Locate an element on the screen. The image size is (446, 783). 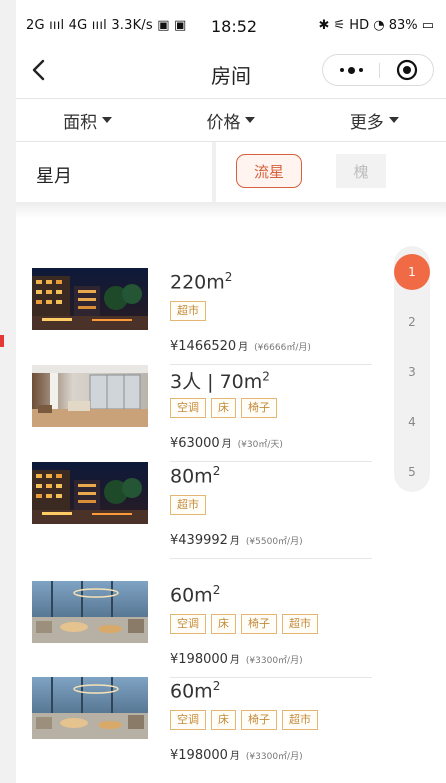
price-value: ¥63000 is located at coordinates (195, 443).